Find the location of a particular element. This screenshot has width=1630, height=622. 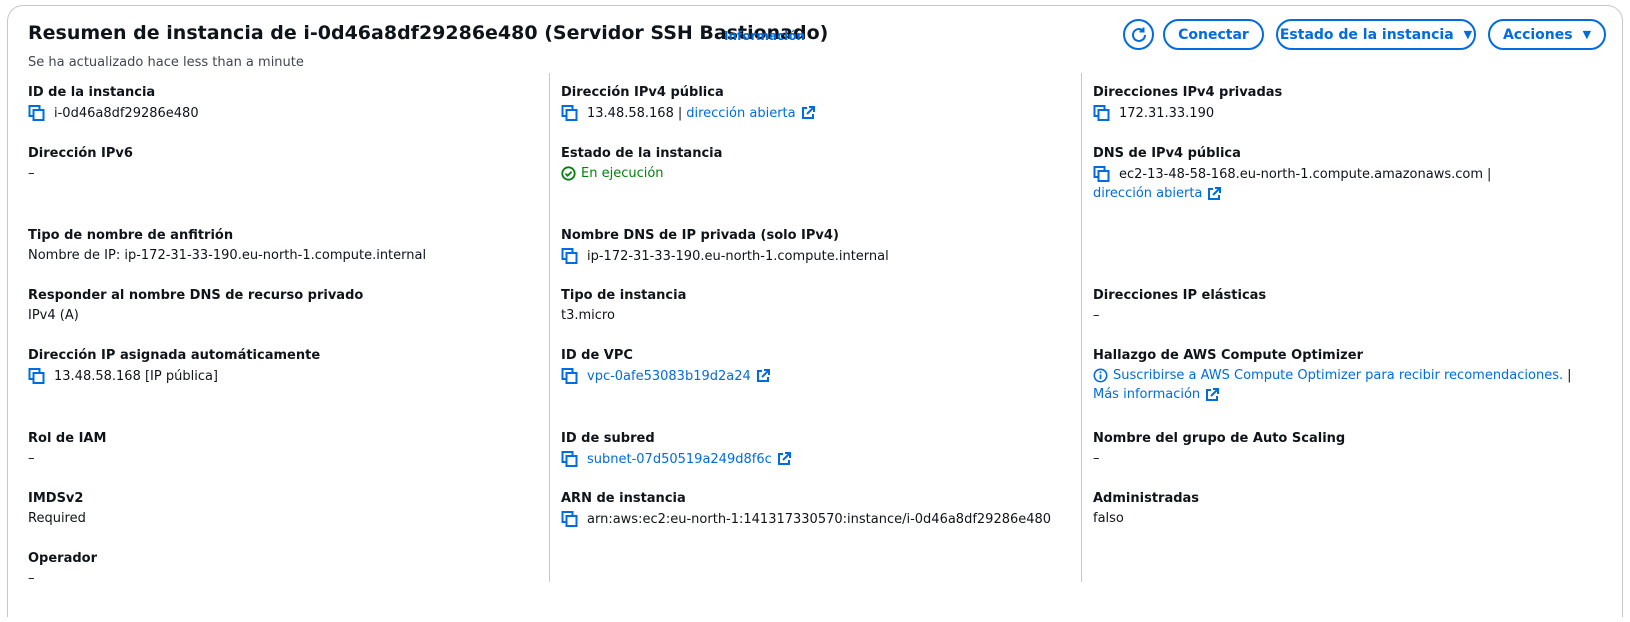

field-label: Dirección IPv4 pública is located at coordinates (642, 92).